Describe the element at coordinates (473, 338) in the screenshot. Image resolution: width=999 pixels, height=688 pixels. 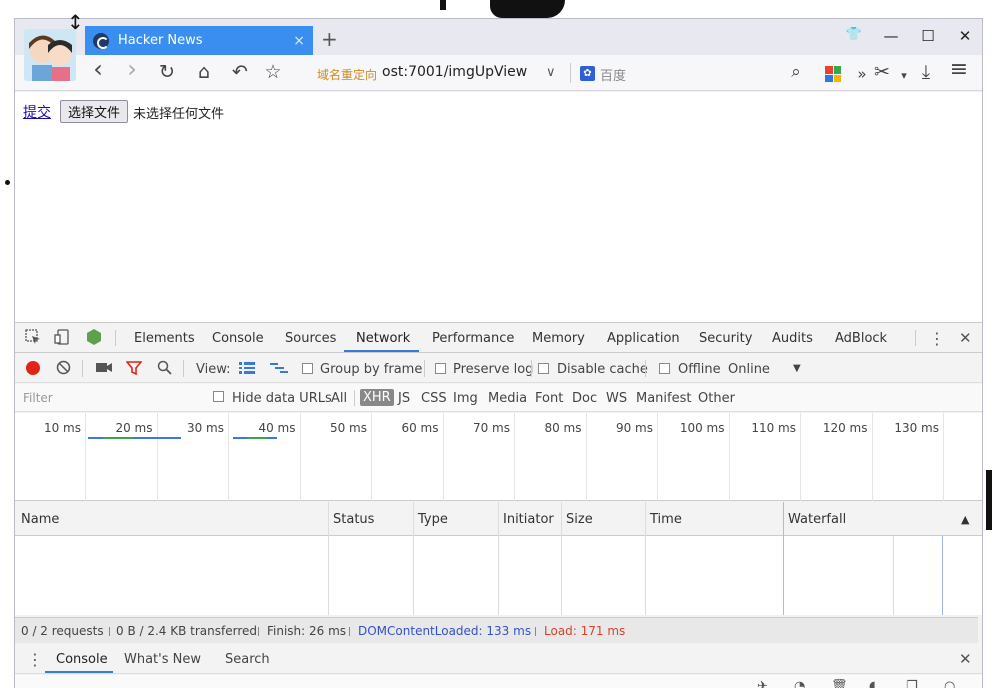
I see `devtools-tab-performance: Performance` at that location.